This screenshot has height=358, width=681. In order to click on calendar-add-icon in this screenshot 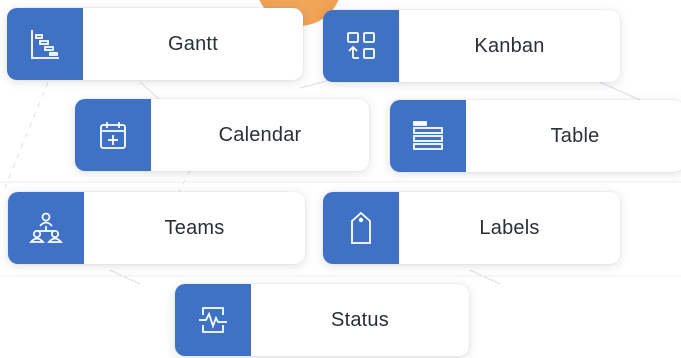, I will do `click(113, 135)`.